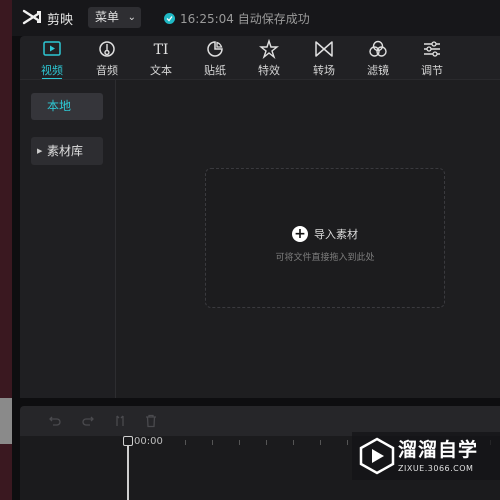  I want to click on import-button: + 导入素材, so click(325, 234).